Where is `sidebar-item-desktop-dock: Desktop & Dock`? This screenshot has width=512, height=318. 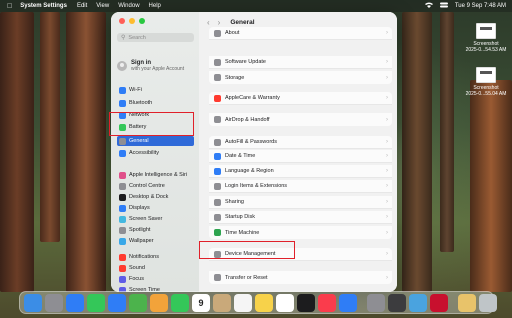
sidebar-item-desktop-dock: Desktop & Dock is located at coordinates (155, 197).